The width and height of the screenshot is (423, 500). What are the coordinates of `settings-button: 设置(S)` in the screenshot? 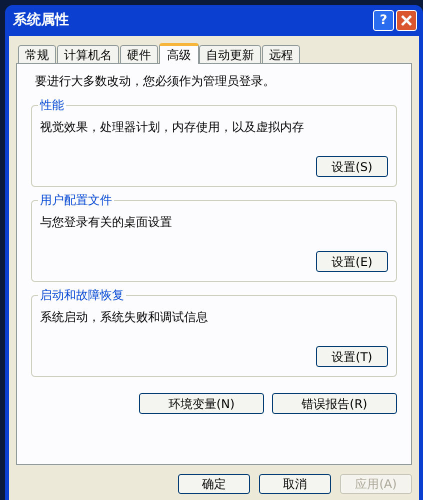 It's located at (352, 166).